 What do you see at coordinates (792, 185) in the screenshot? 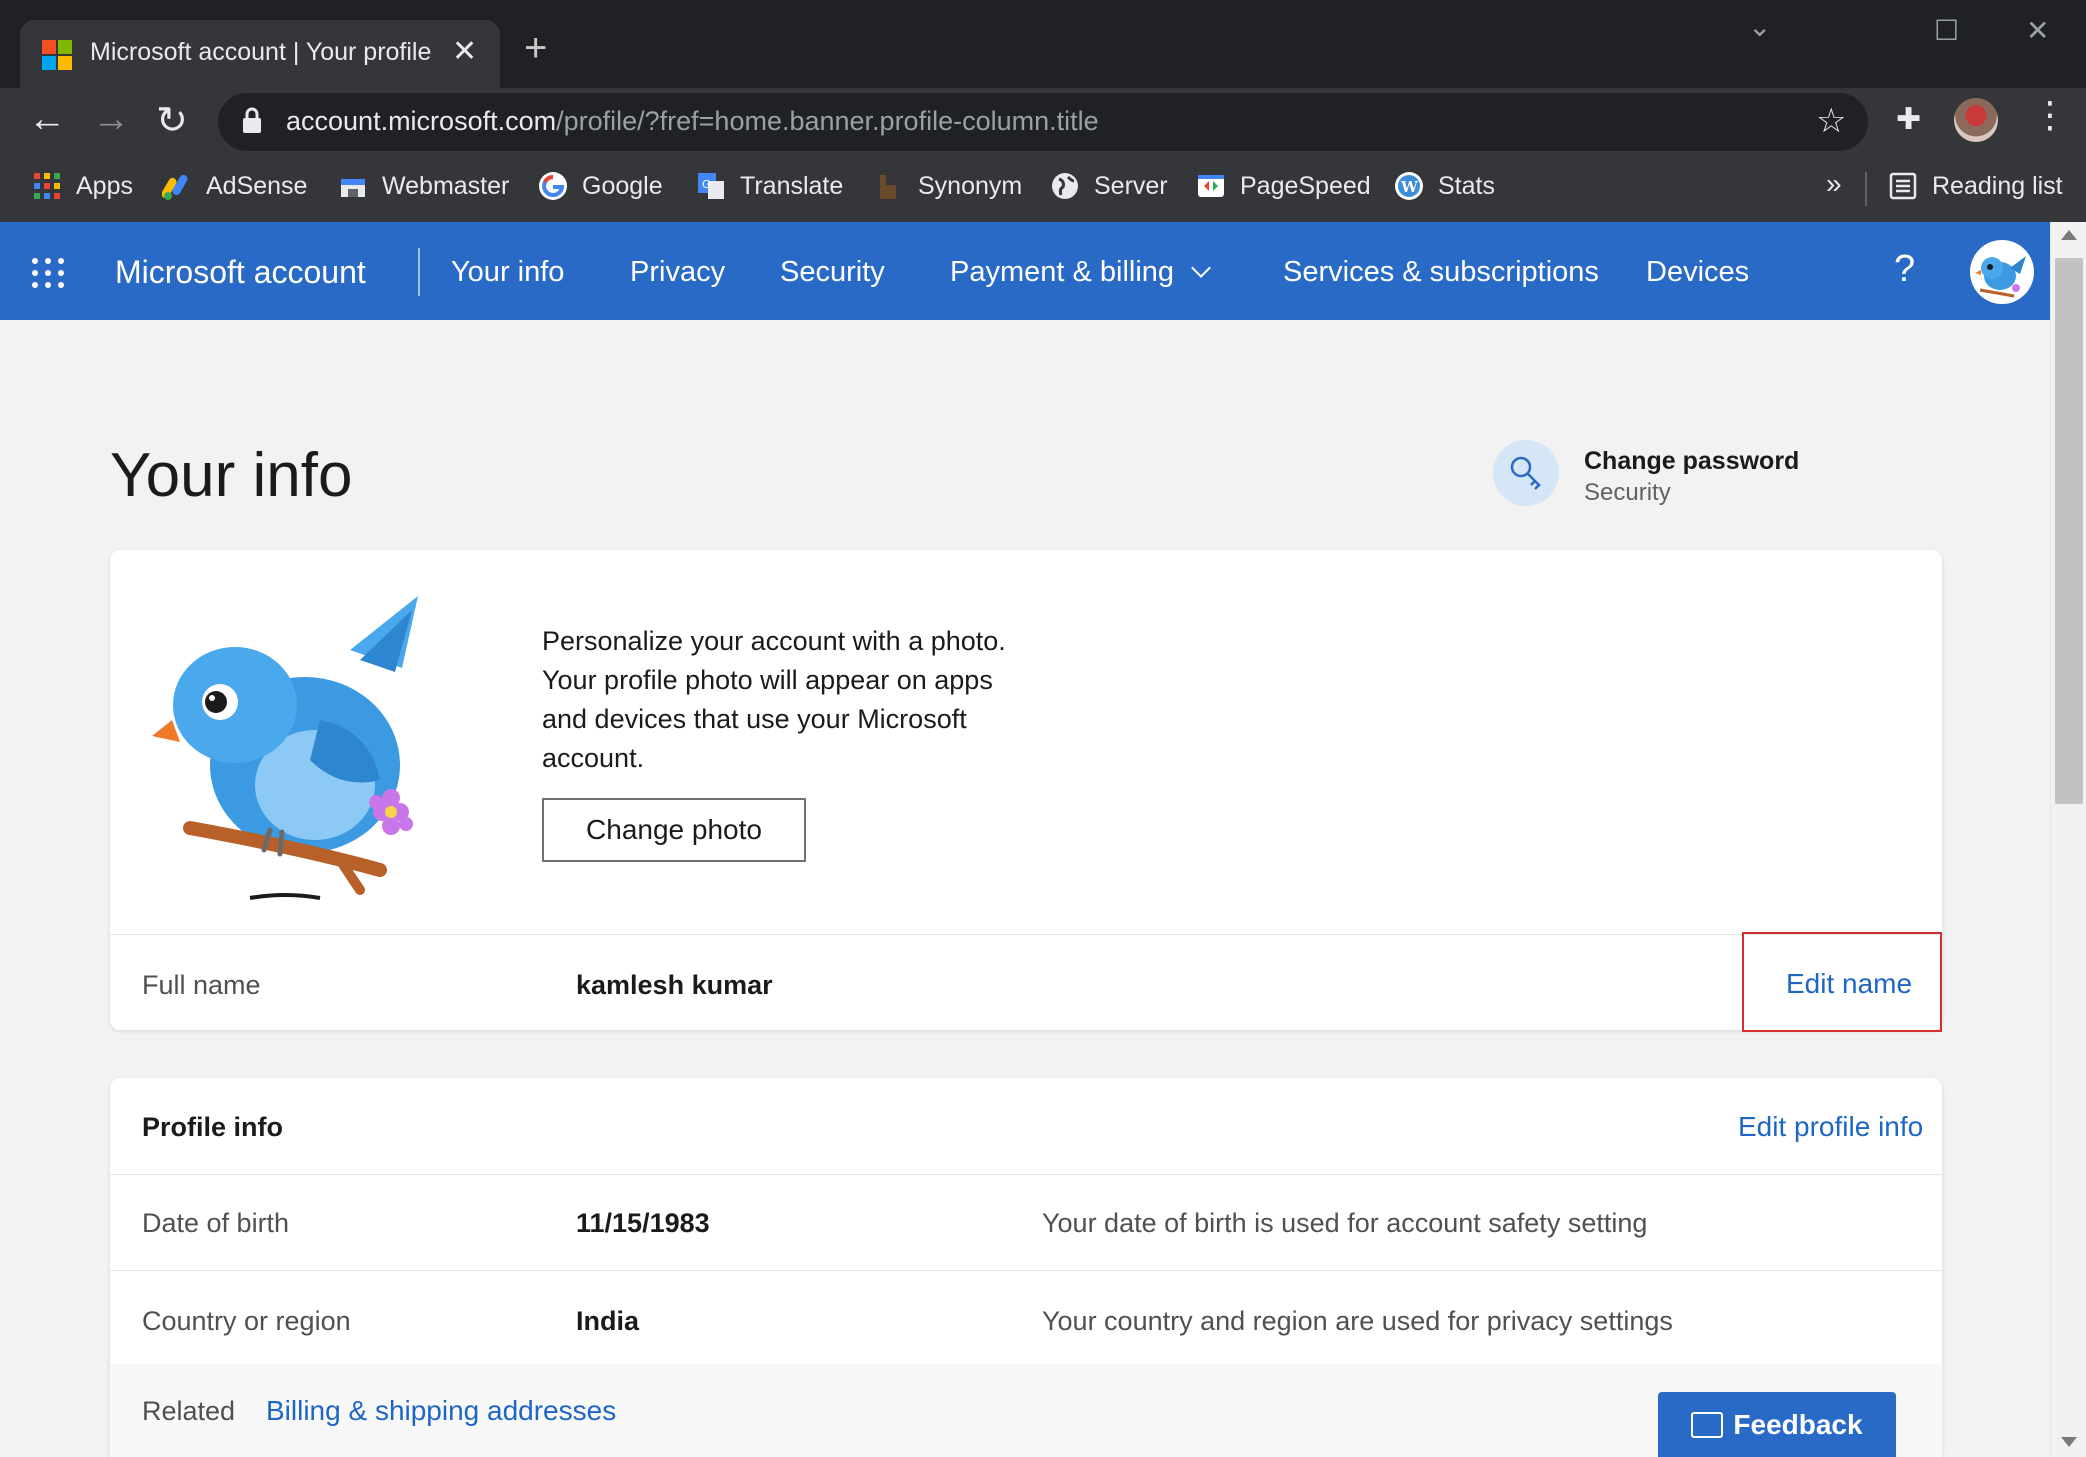
I see `bookmark-label: Translate` at bounding box center [792, 185].